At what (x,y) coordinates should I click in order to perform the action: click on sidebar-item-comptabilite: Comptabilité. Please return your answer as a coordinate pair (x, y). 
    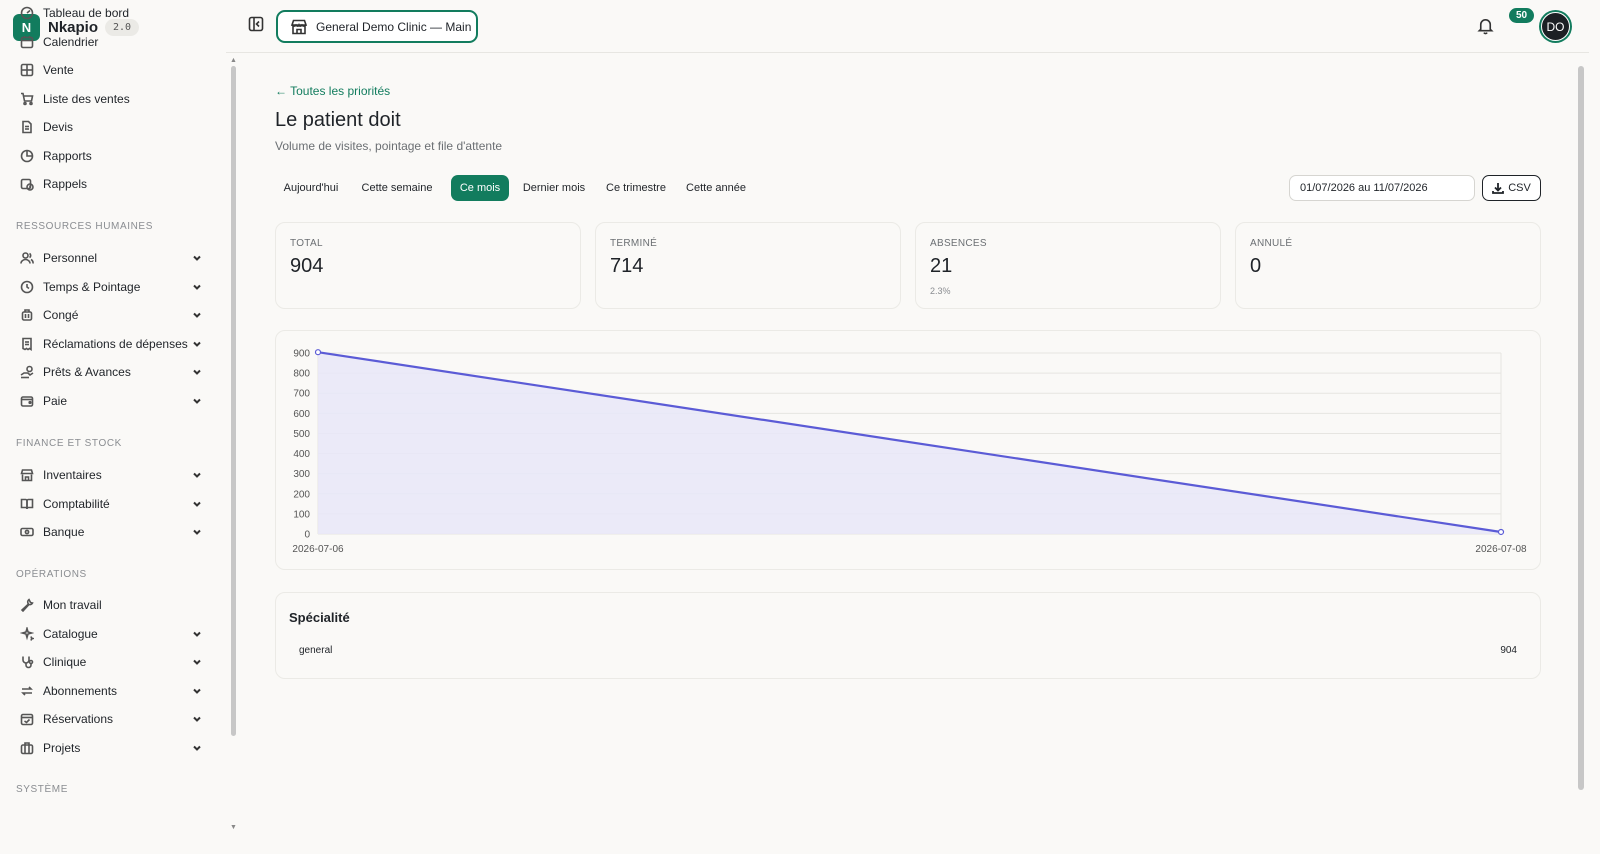
    Looking at the image, I should click on (110, 504).